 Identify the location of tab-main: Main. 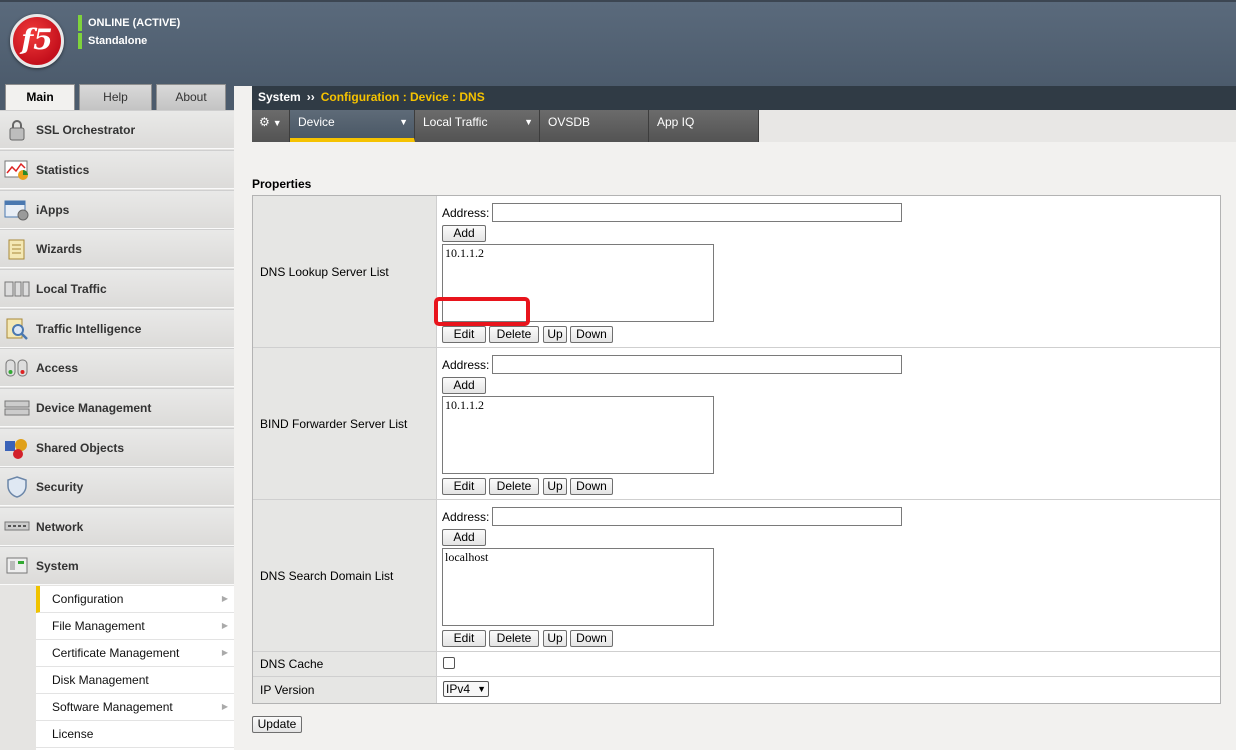
(40, 97).